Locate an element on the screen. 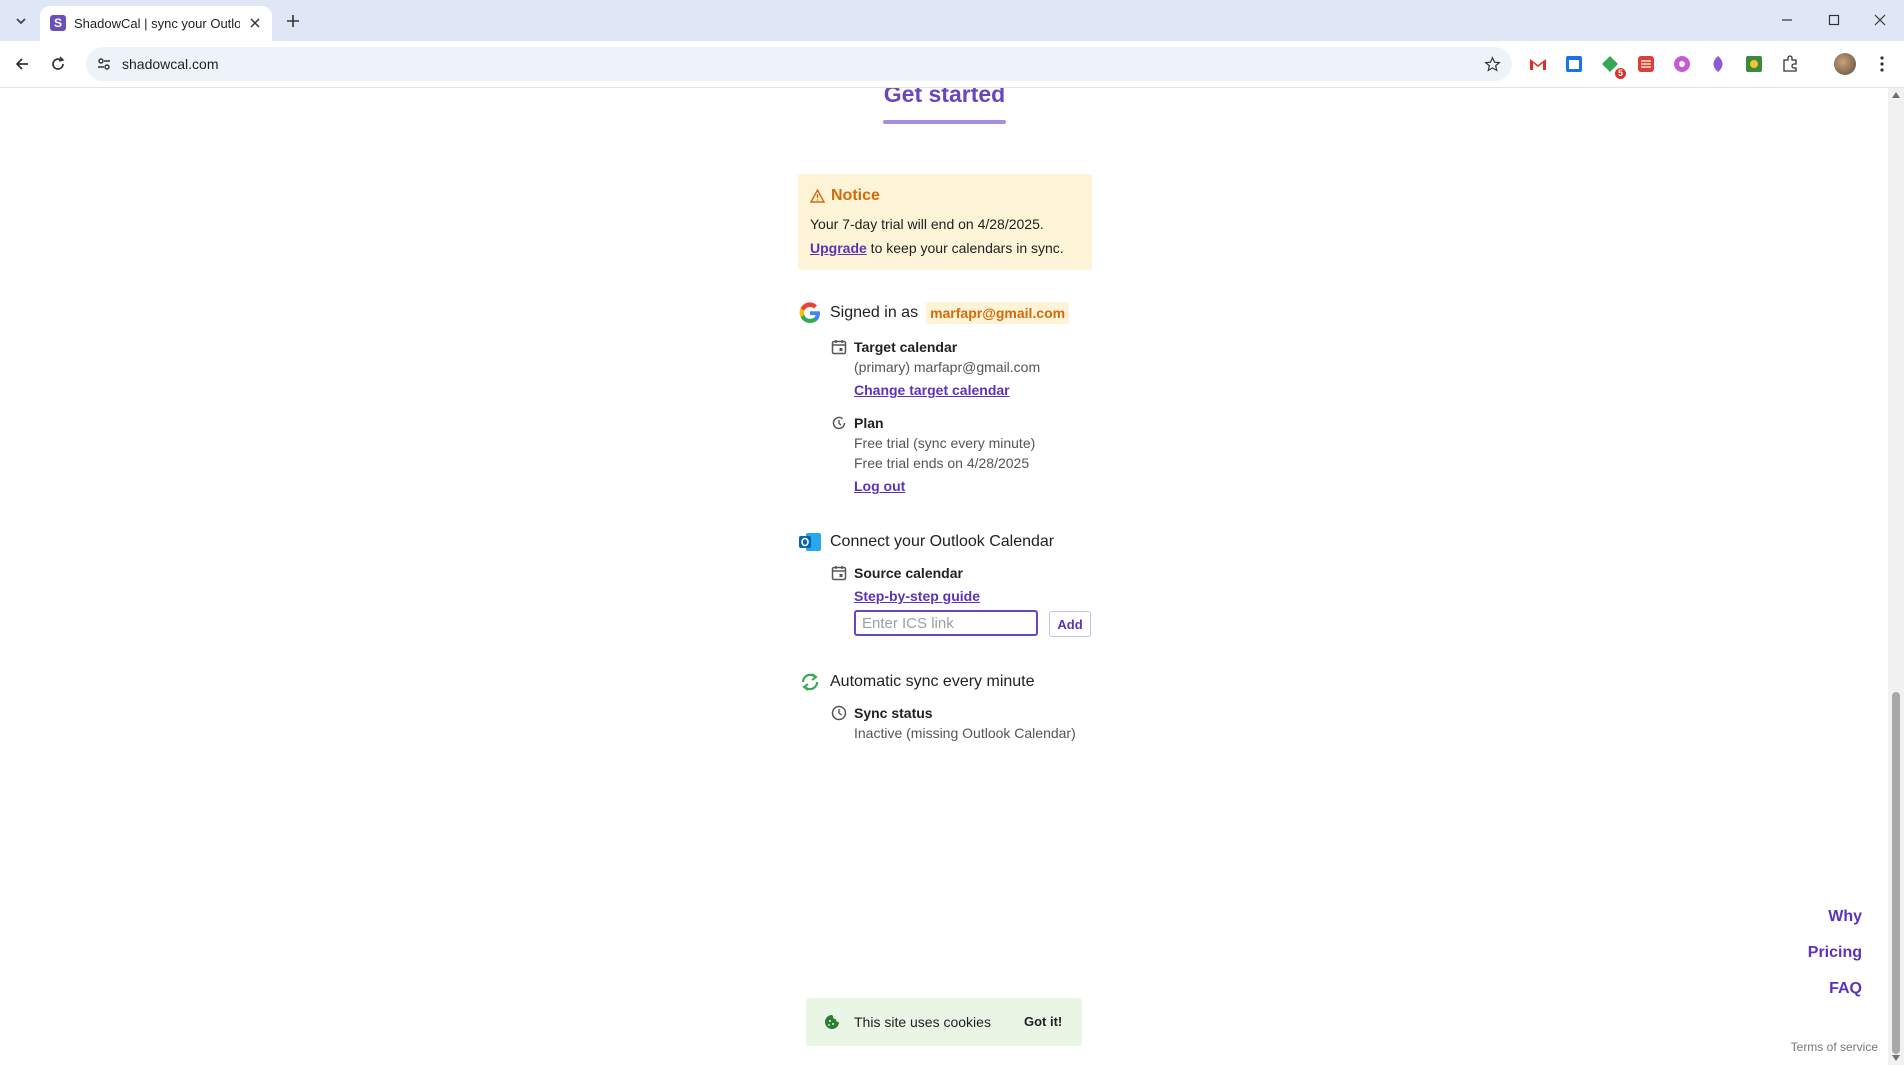  close-window-button is located at coordinates (1880, 20).